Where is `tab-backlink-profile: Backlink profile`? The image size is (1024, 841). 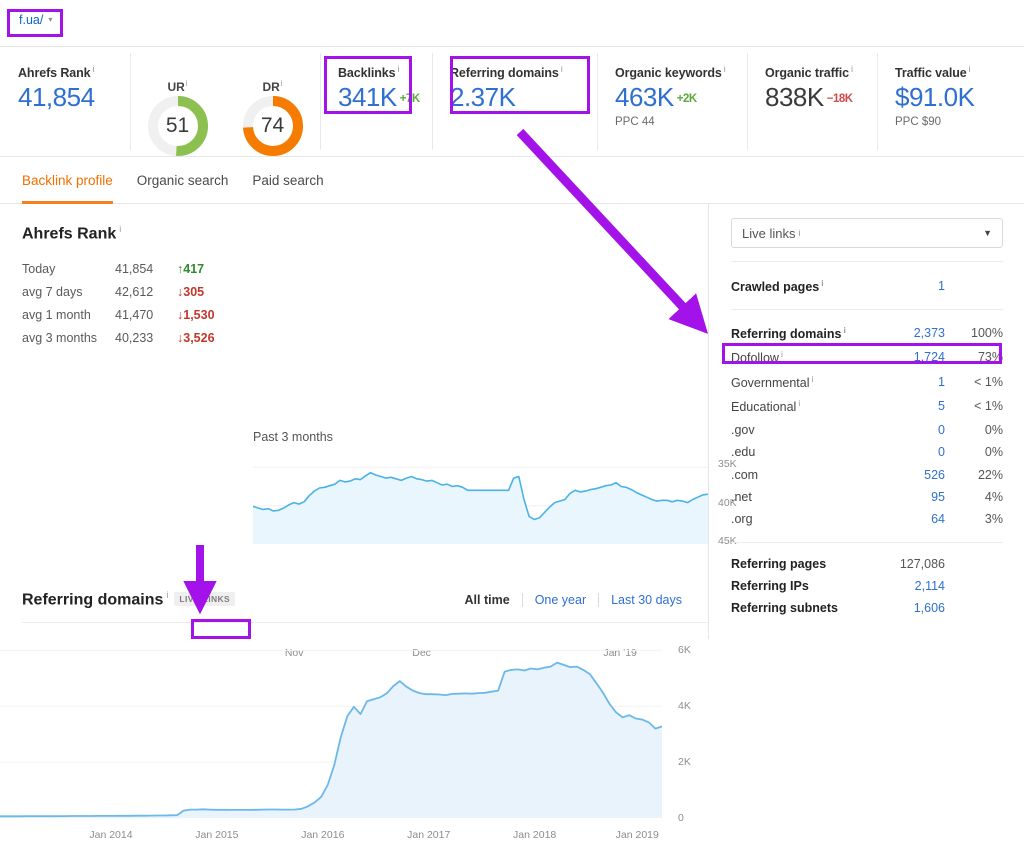 tab-backlink-profile: Backlink profile is located at coordinates (67, 180).